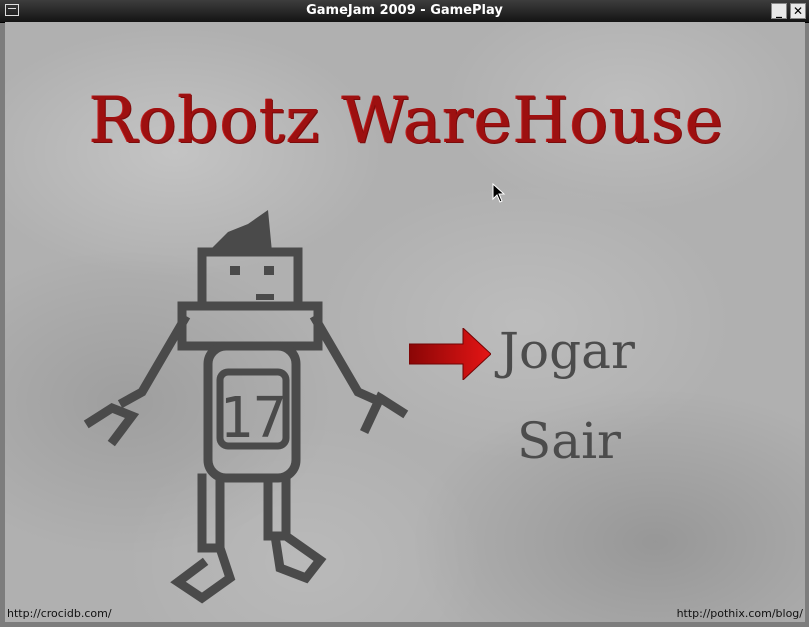 The image size is (809, 627). What do you see at coordinates (250, 326) in the screenshot?
I see `robot-shoulders` at bounding box center [250, 326].